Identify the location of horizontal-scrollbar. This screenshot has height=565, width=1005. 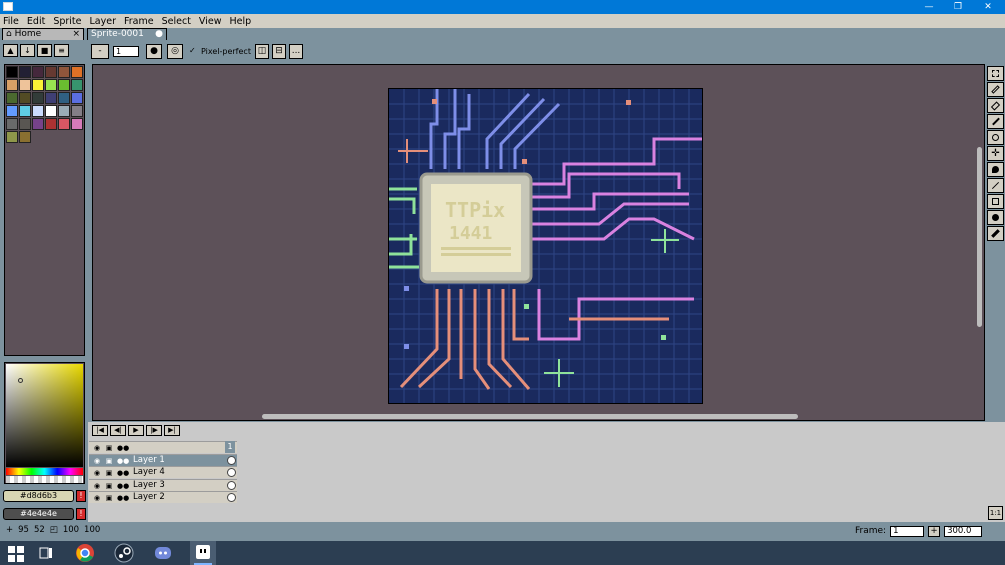
(530, 416).